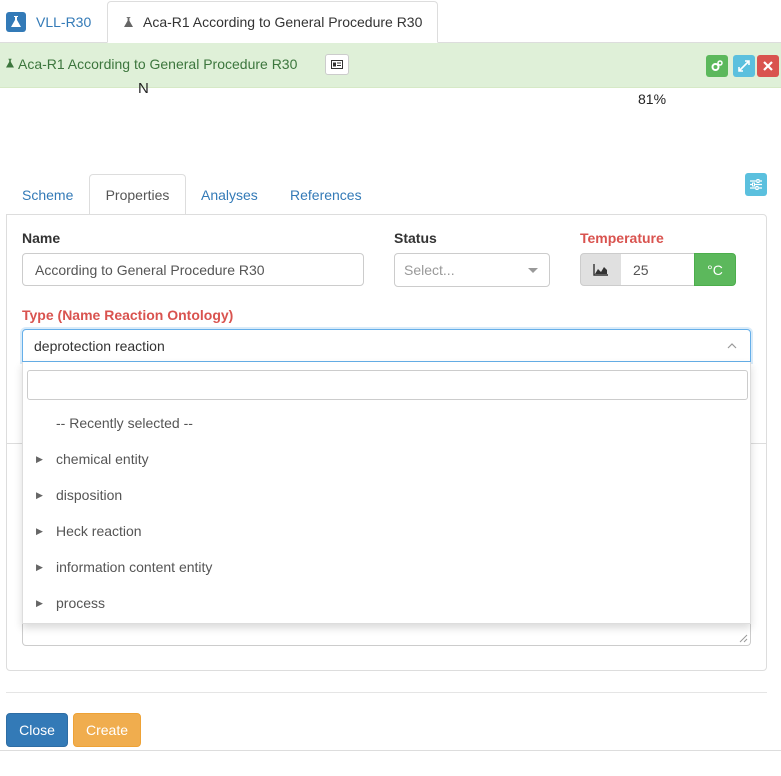 Image resolution: width=781 pixels, height=776 pixels. I want to click on tab-references: References, so click(326, 194).